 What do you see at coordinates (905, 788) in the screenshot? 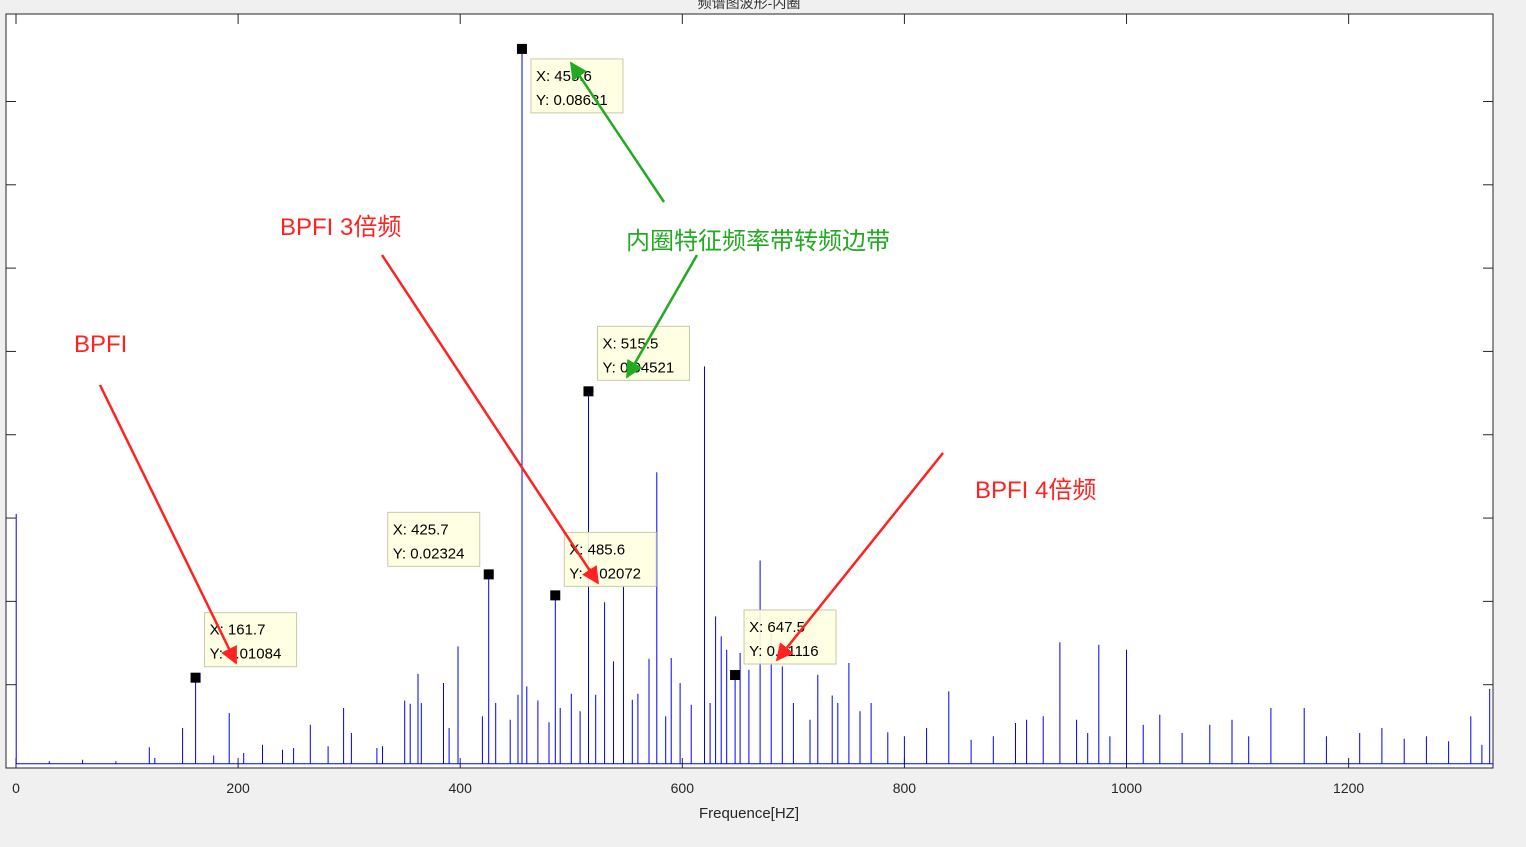
I see `x-tick-label-4: 800` at bounding box center [905, 788].